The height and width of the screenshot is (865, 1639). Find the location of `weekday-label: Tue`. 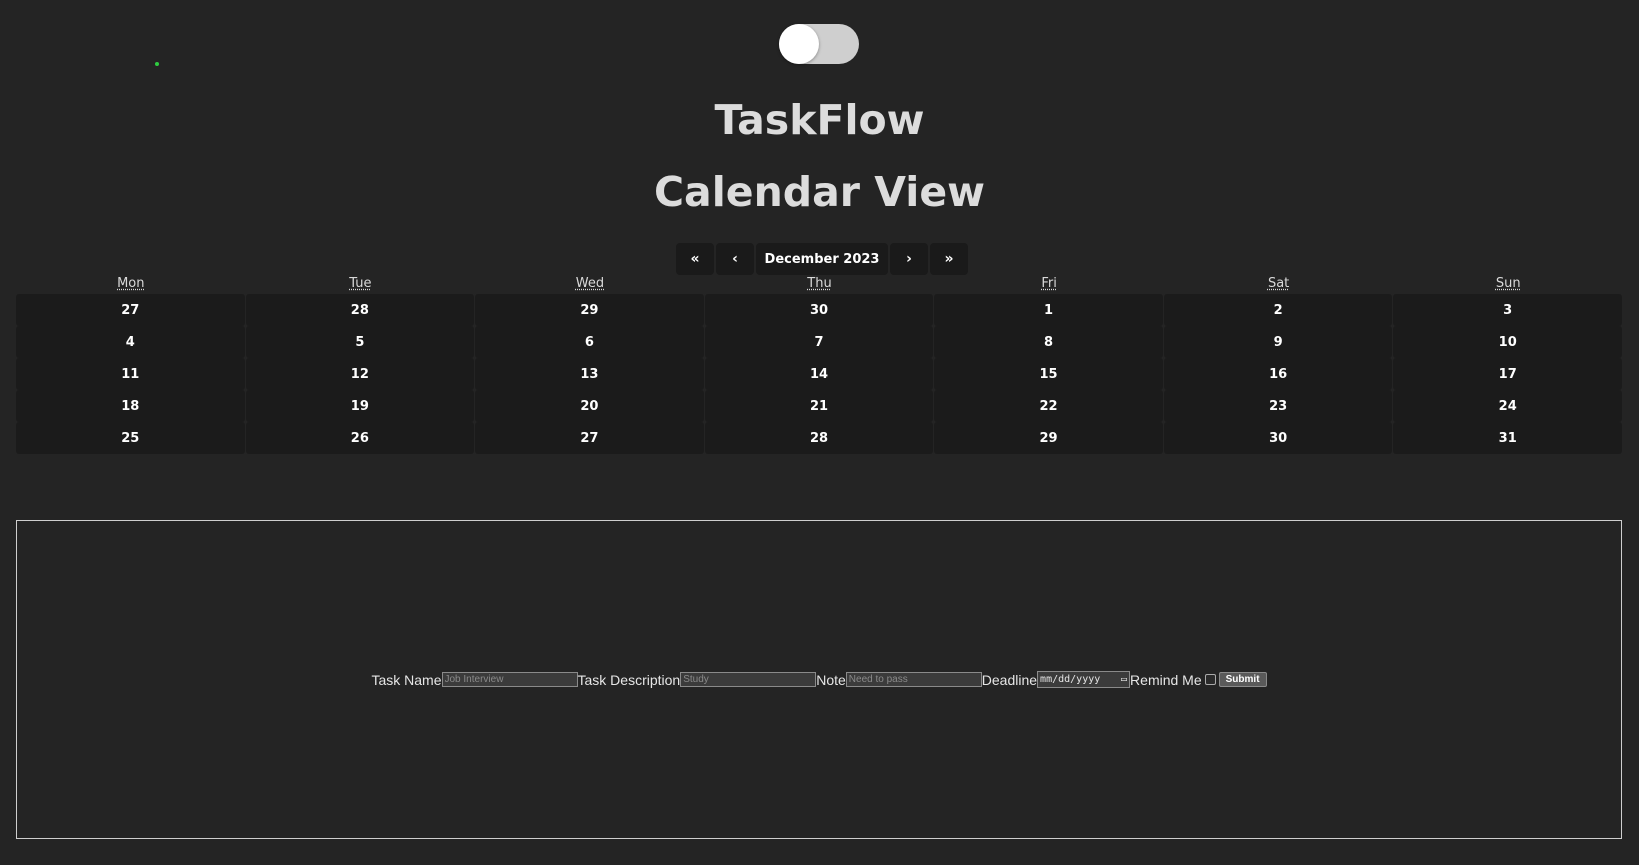

weekday-label: Tue is located at coordinates (360, 283).